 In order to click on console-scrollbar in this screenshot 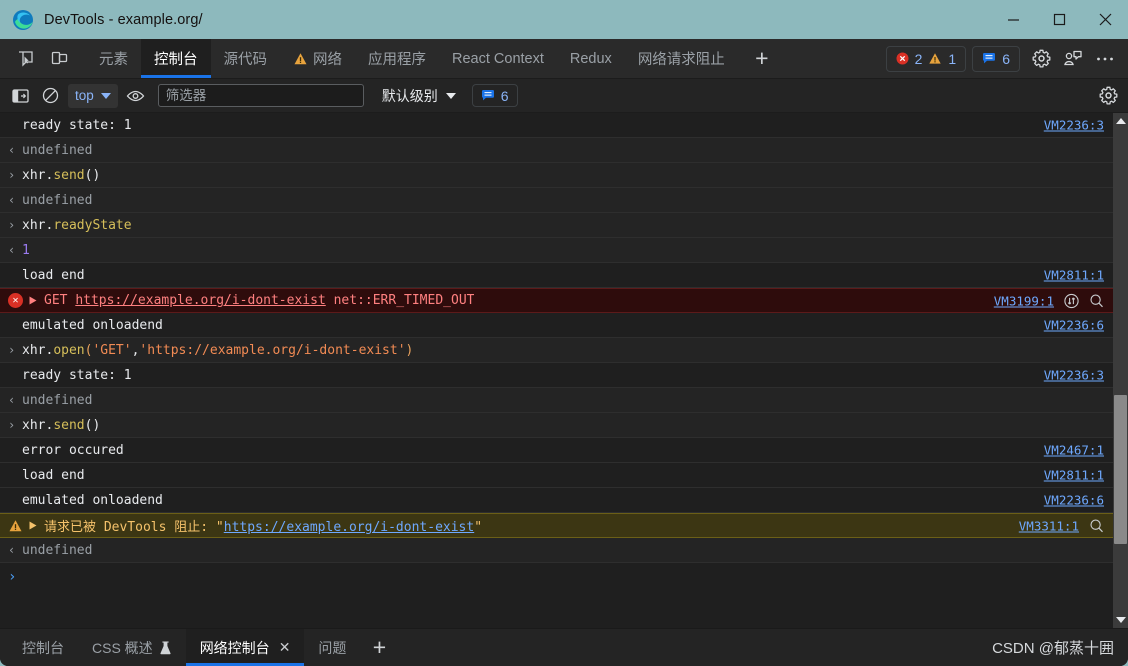, I will do `click(1120, 370)`.